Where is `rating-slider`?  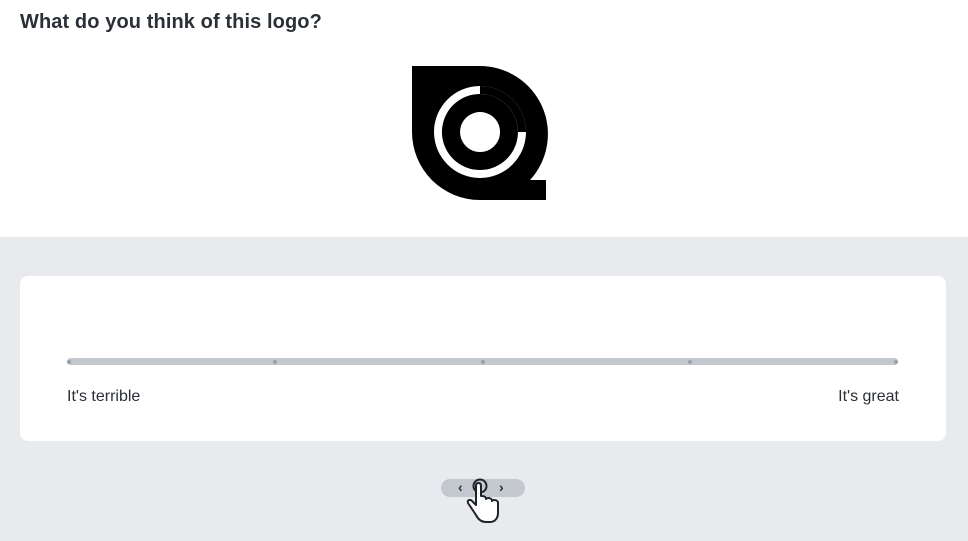
rating-slider is located at coordinates (482, 361).